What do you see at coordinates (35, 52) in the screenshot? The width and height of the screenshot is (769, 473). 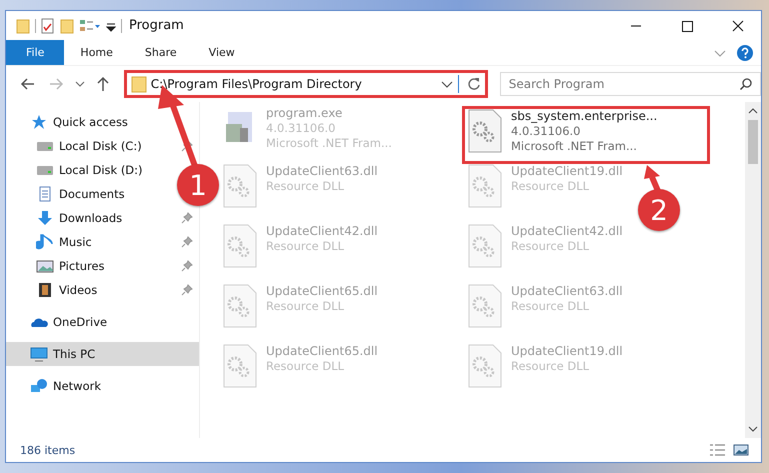 I see `ribbon-tab: File` at bounding box center [35, 52].